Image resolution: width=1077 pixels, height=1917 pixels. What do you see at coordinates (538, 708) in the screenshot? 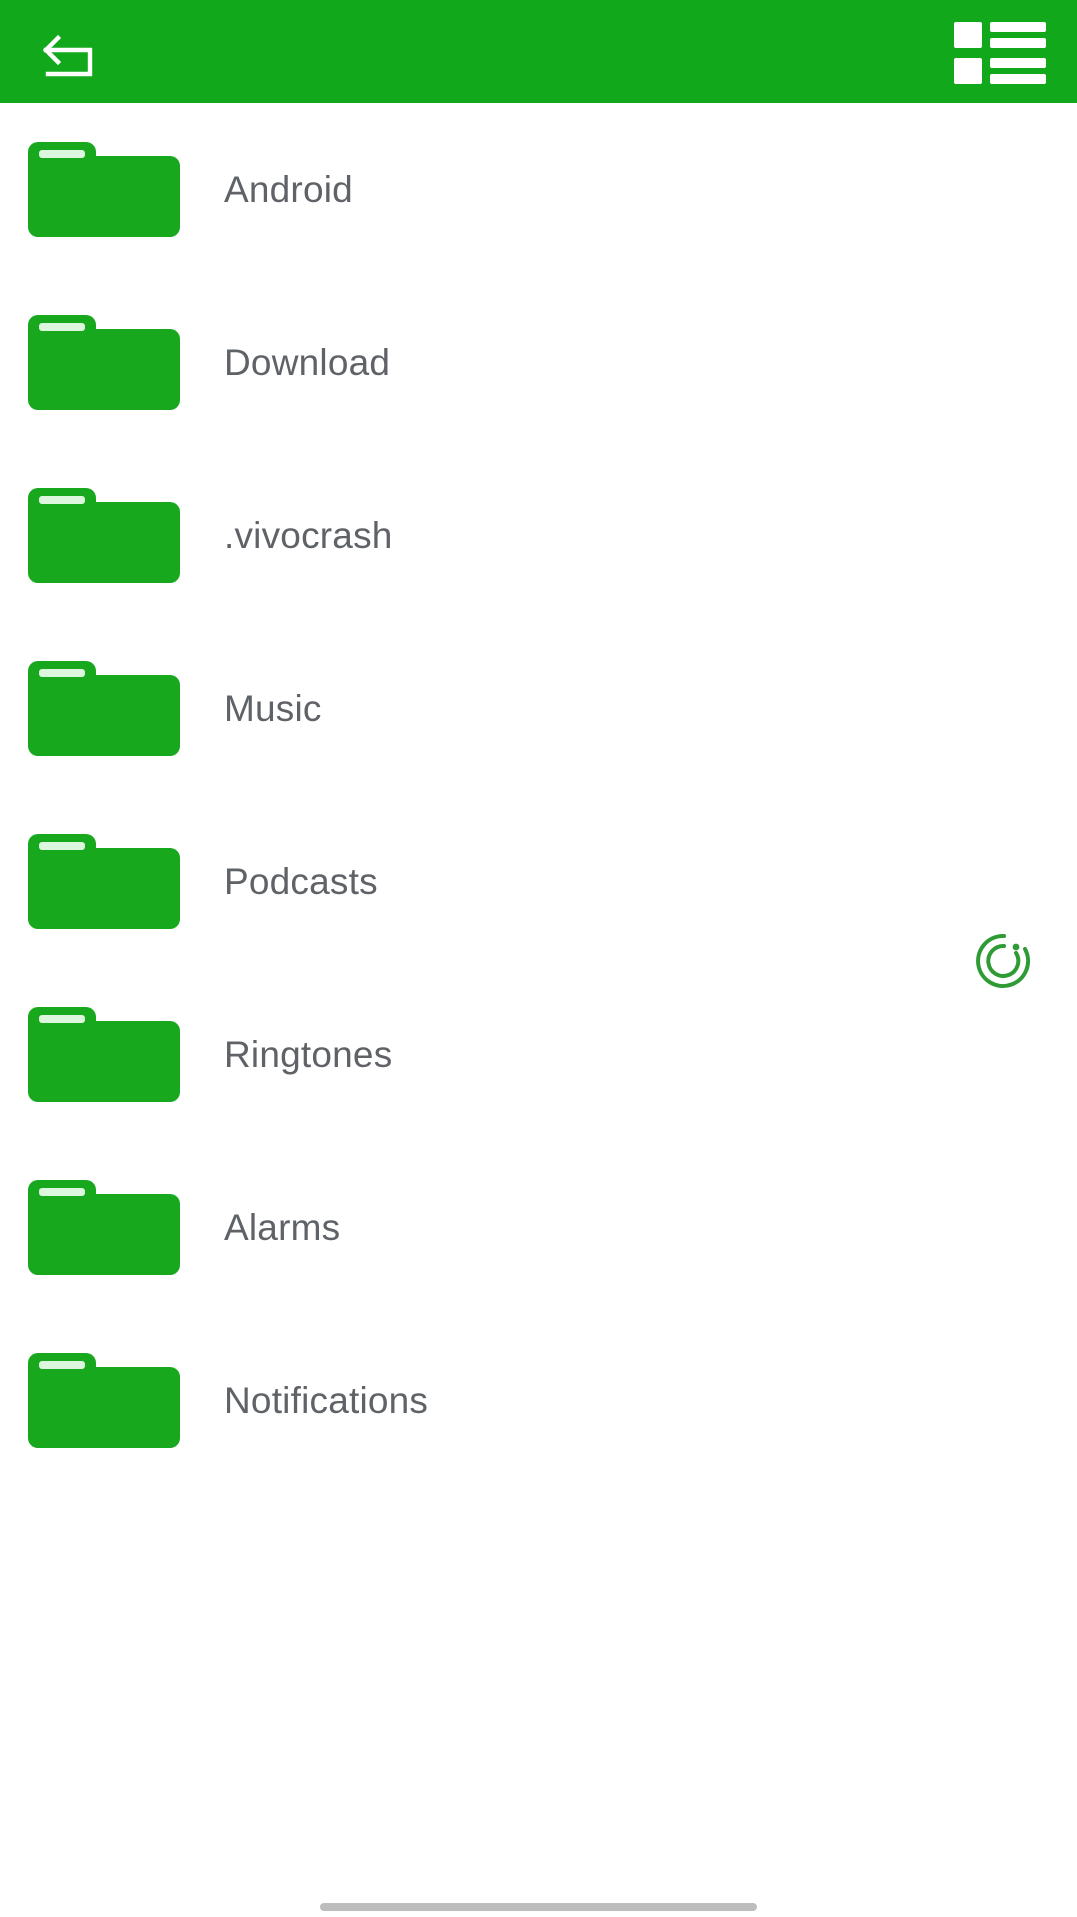
I see `folder-row-music: Music` at bounding box center [538, 708].